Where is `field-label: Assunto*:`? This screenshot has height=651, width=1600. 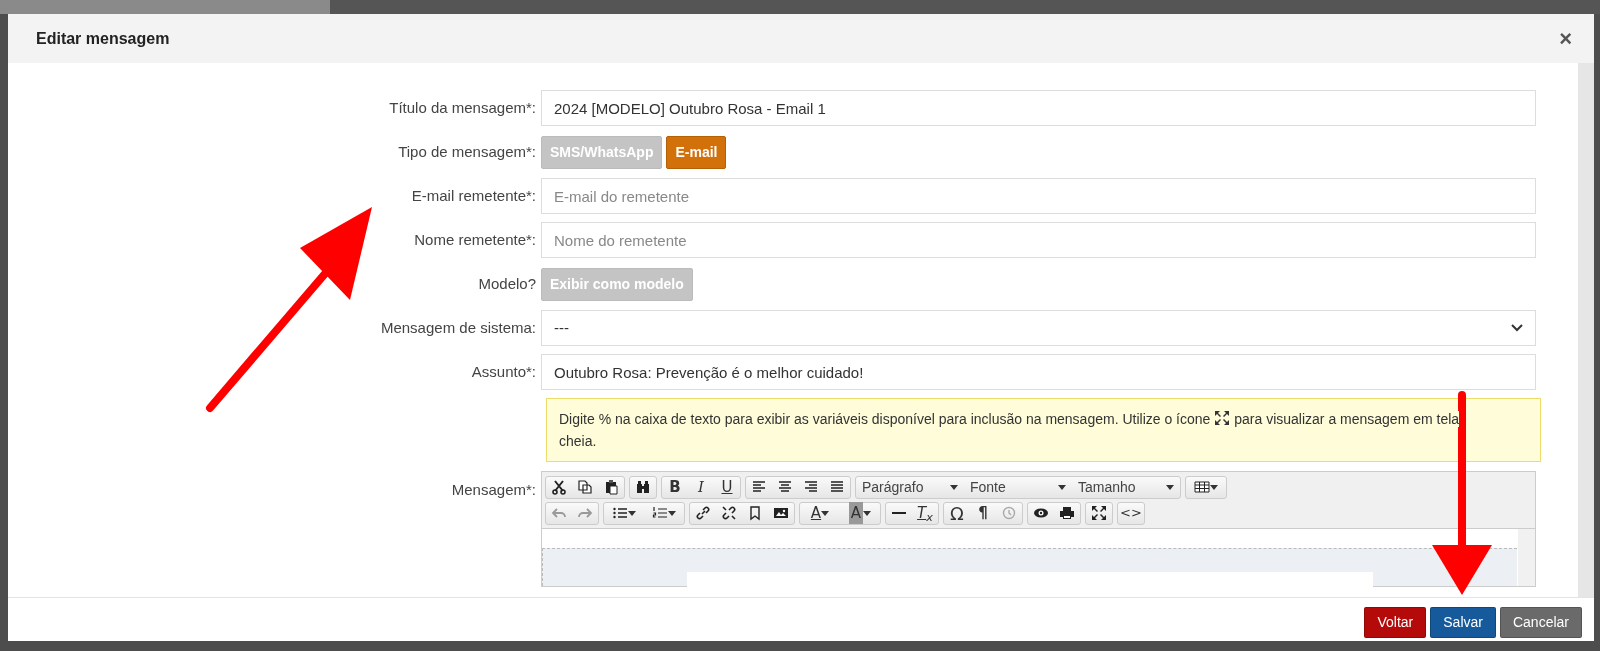 field-label: Assunto*: is located at coordinates (503, 371).